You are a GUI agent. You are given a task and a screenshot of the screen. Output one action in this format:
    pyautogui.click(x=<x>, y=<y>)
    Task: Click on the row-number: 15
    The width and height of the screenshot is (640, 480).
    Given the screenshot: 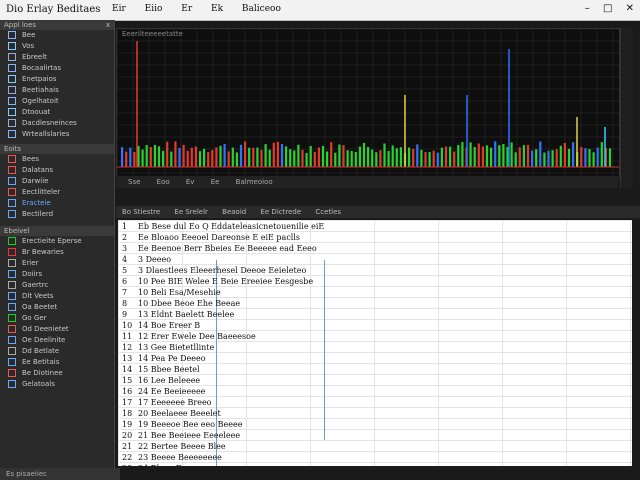 What is the action you would take?
    pyautogui.click(x=127, y=380)
    